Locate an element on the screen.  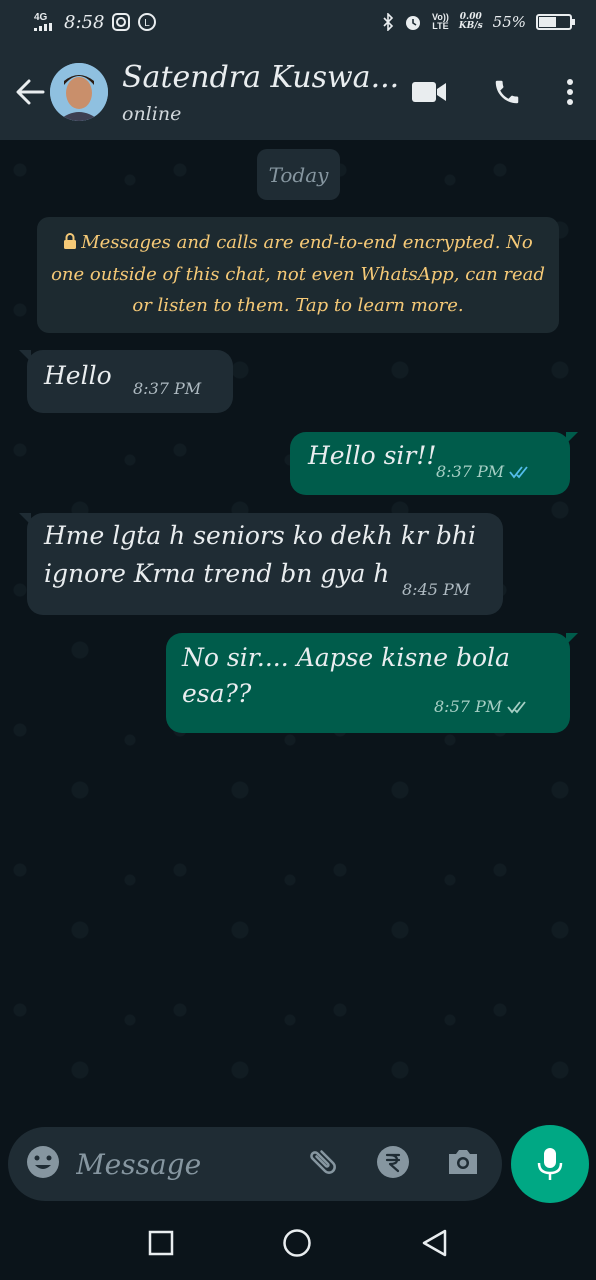
camera-button is located at coordinates (463, 1164).